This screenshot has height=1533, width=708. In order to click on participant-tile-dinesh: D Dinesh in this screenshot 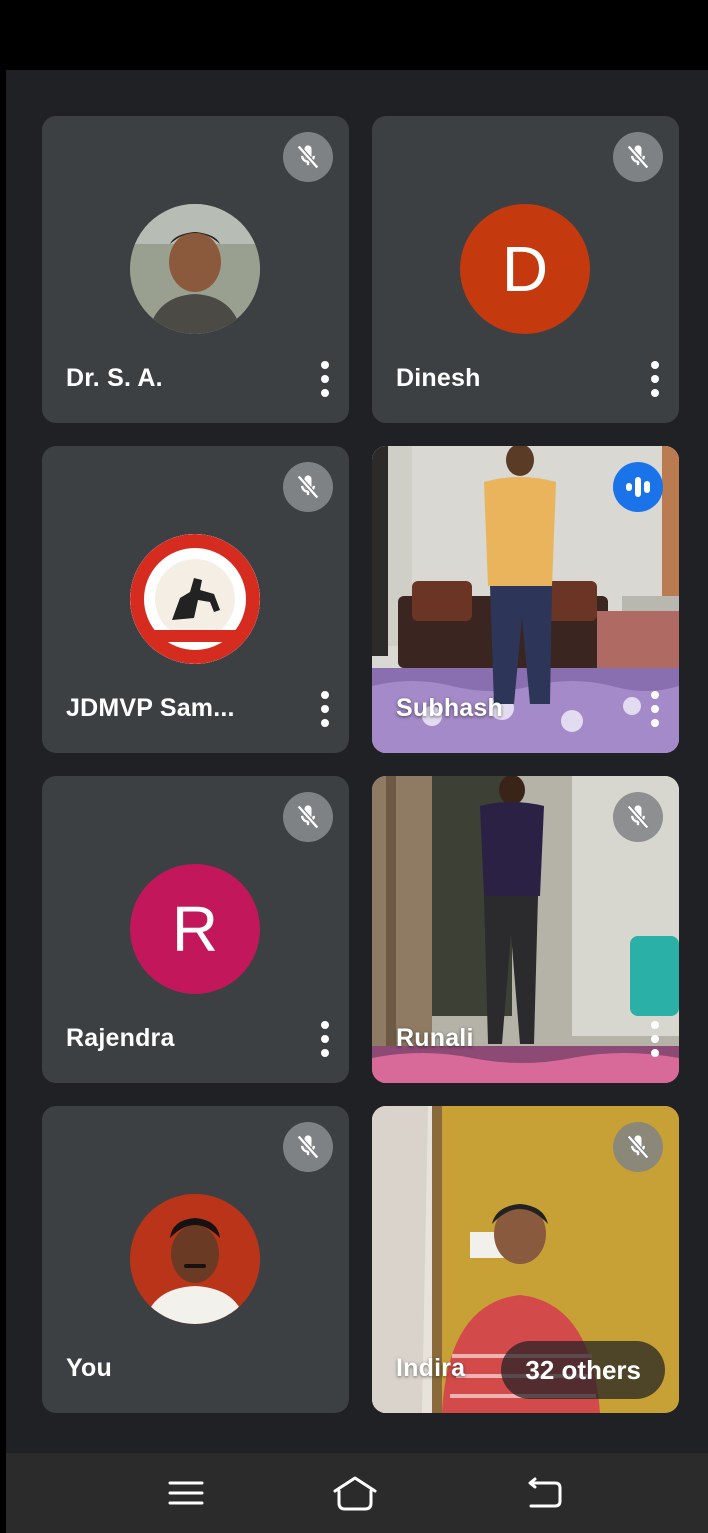, I will do `click(525, 269)`.